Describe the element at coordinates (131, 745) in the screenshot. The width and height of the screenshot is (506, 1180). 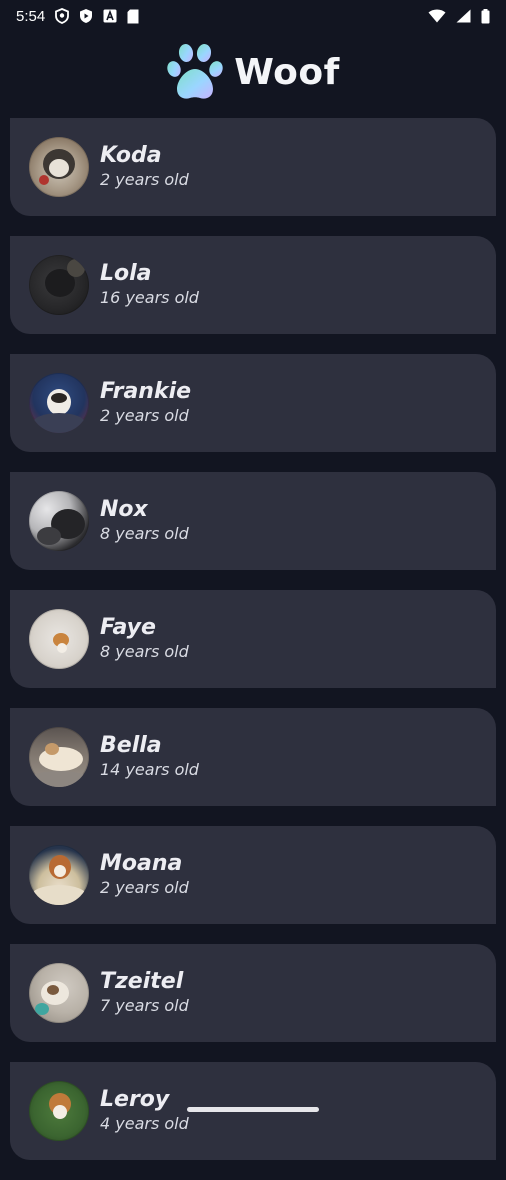
I see `dog-name: Bella` at that location.